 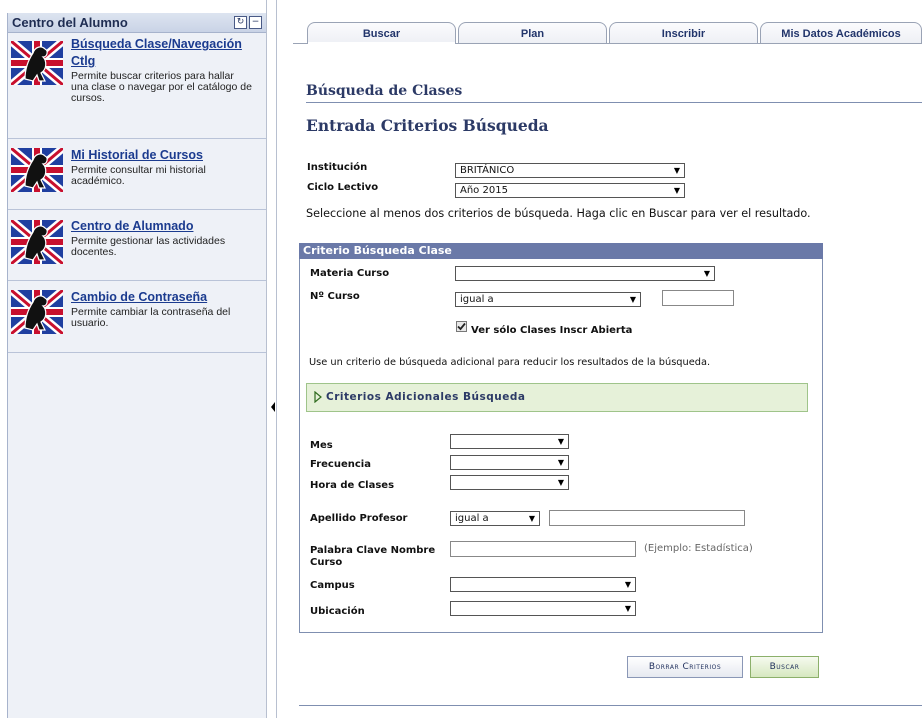 What do you see at coordinates (495, 518) in the screenshot?
I see `apellido-operator-select: igual a ▼` at bounding box center [495, 518].